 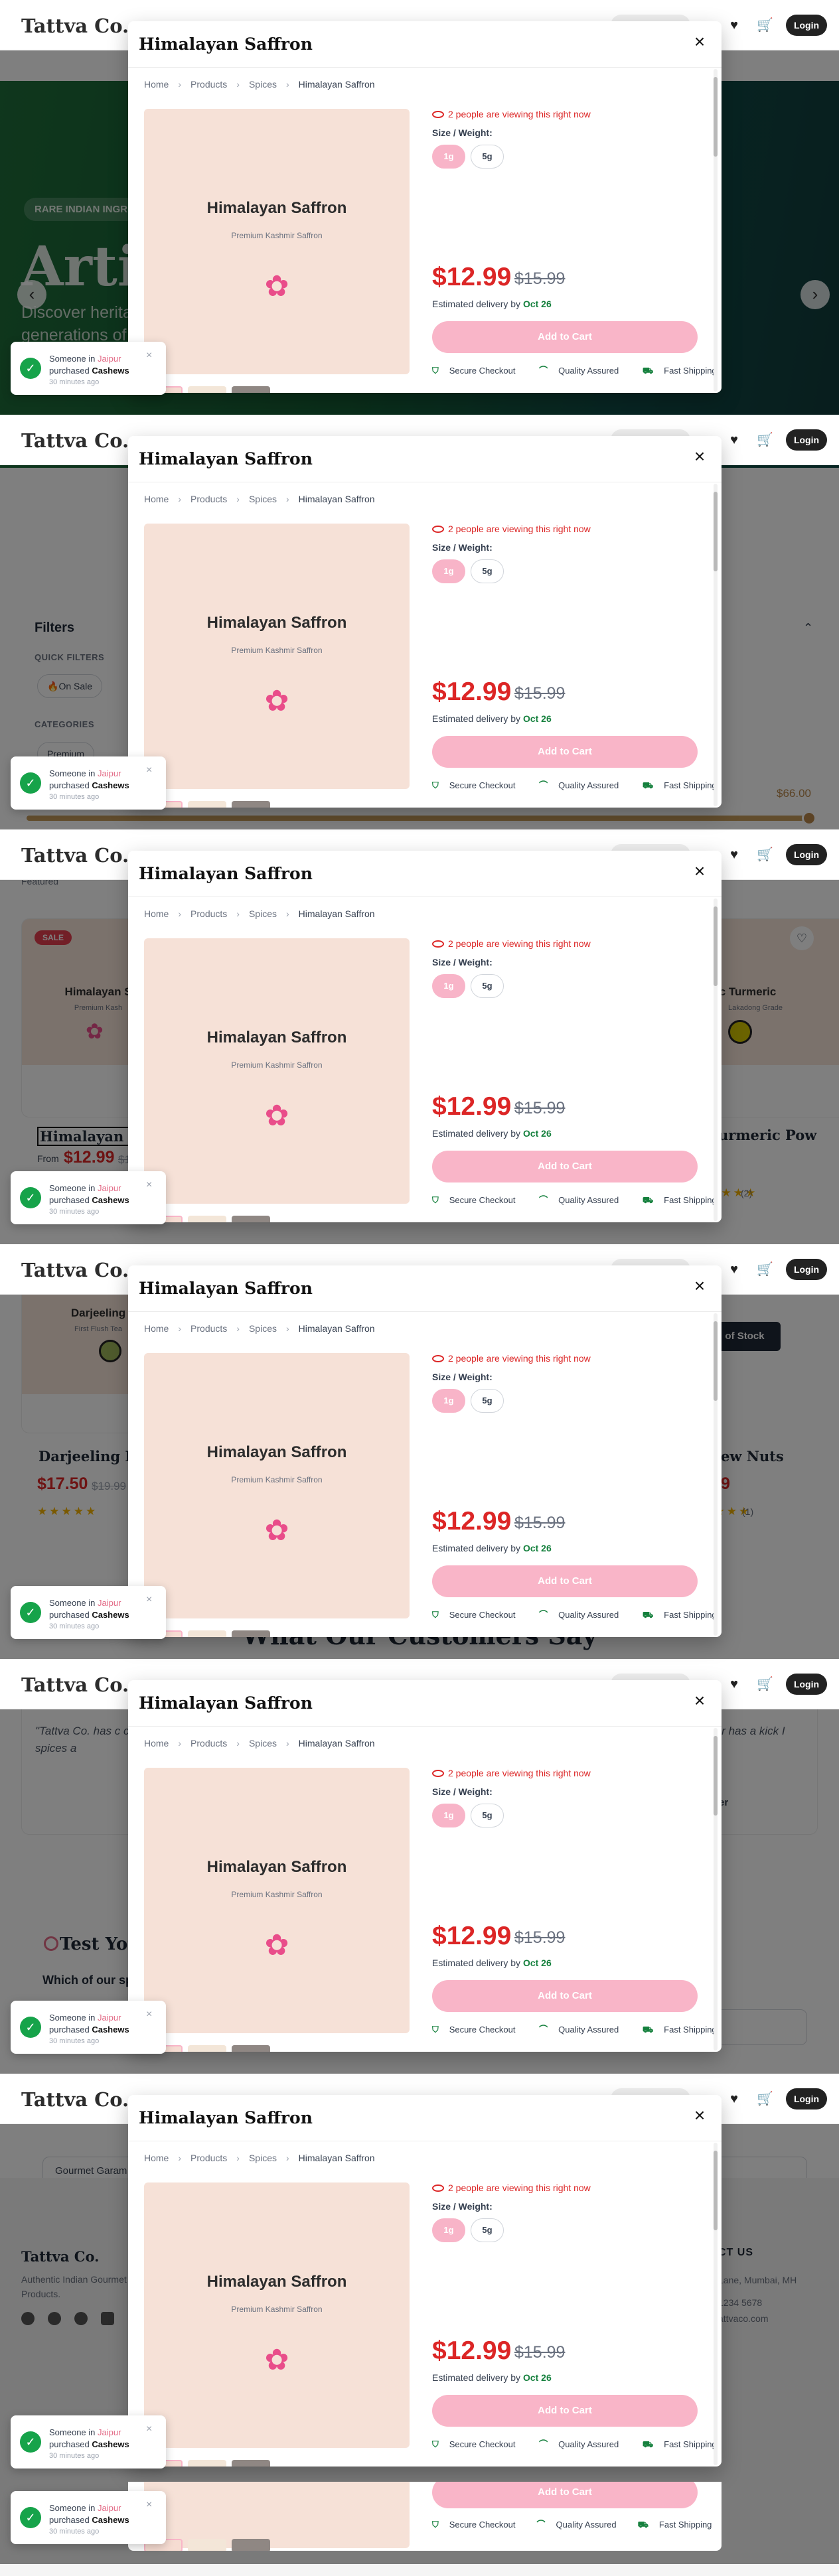 What do you see at coordinates (472, 277) in the screenshot?
I see `product-price: $12.99` at bounding box center [472, 277].